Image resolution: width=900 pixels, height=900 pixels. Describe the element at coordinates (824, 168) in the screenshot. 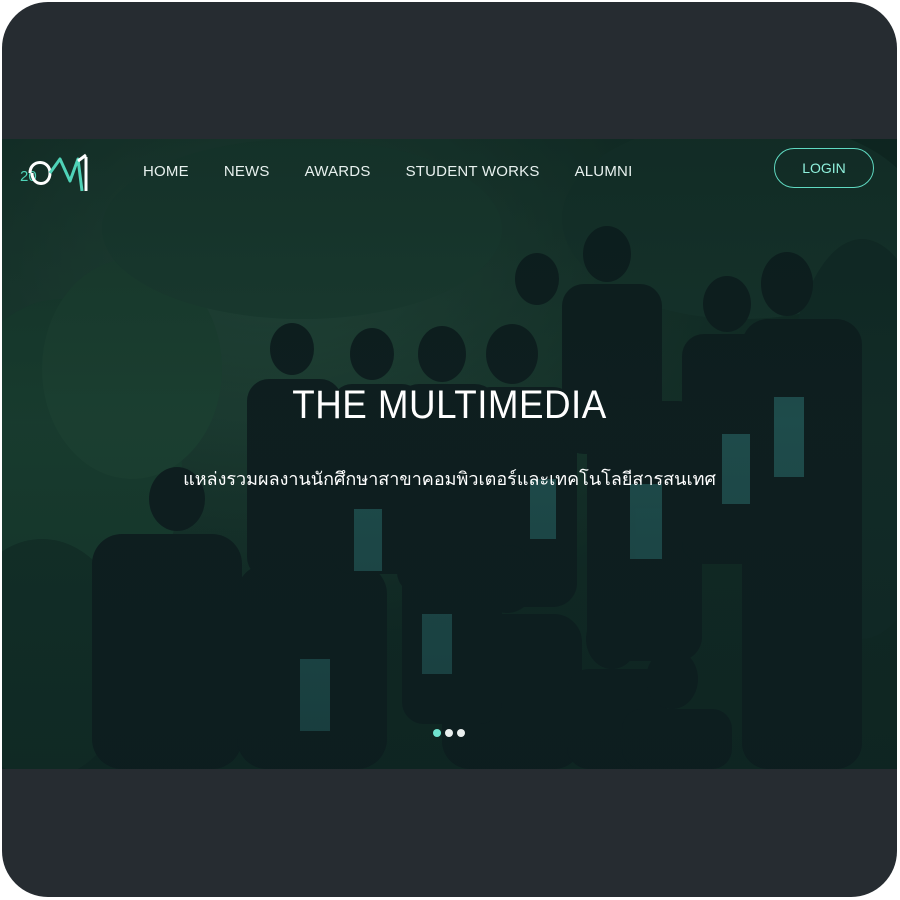

I see `login-button: LOGIN` at that location.